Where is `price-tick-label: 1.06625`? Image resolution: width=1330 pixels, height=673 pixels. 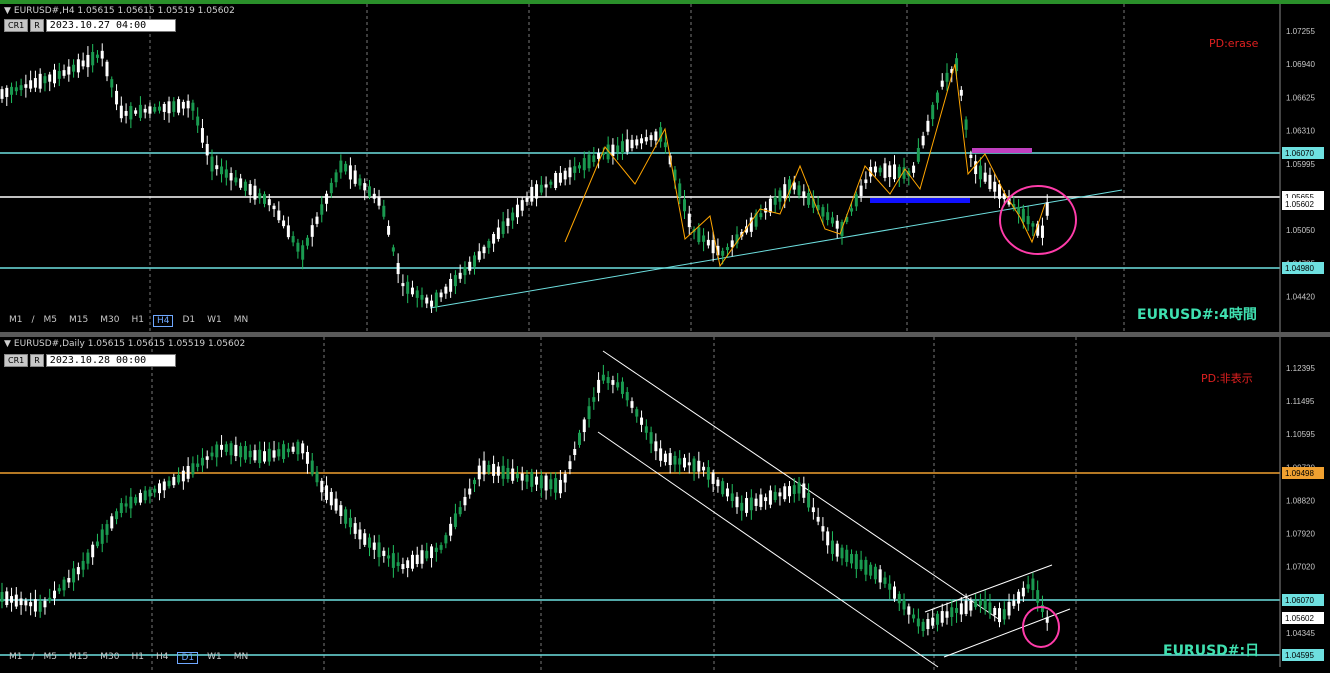 price-tick-label: 1.06625 is located at coordinates (1300, 97).